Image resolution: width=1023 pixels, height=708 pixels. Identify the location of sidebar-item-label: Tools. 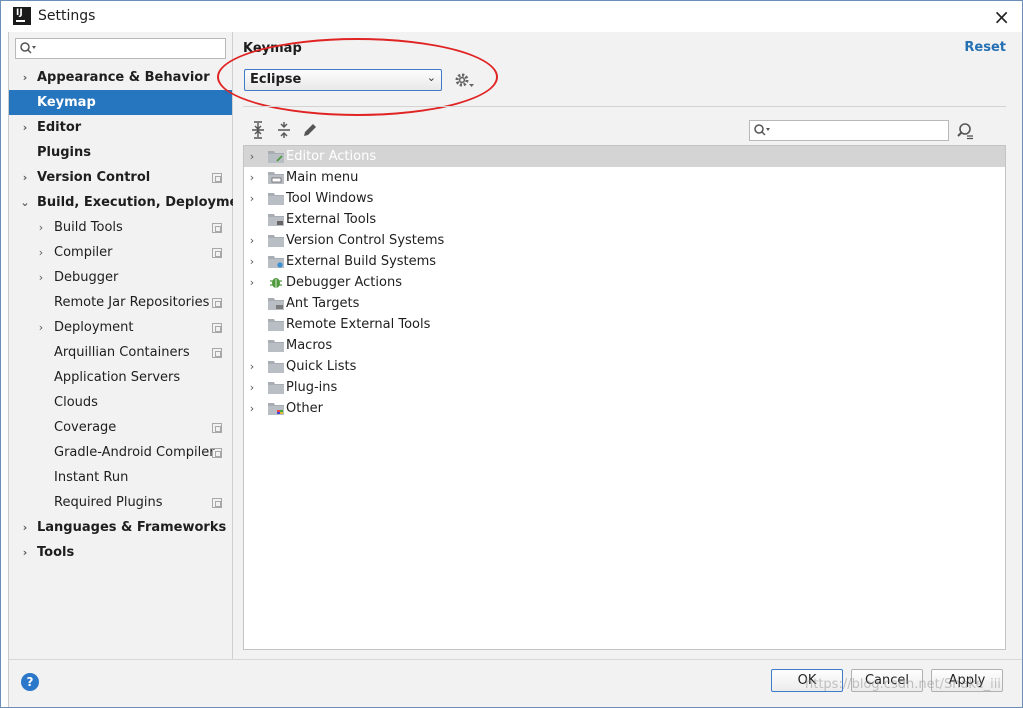
(56, 552).